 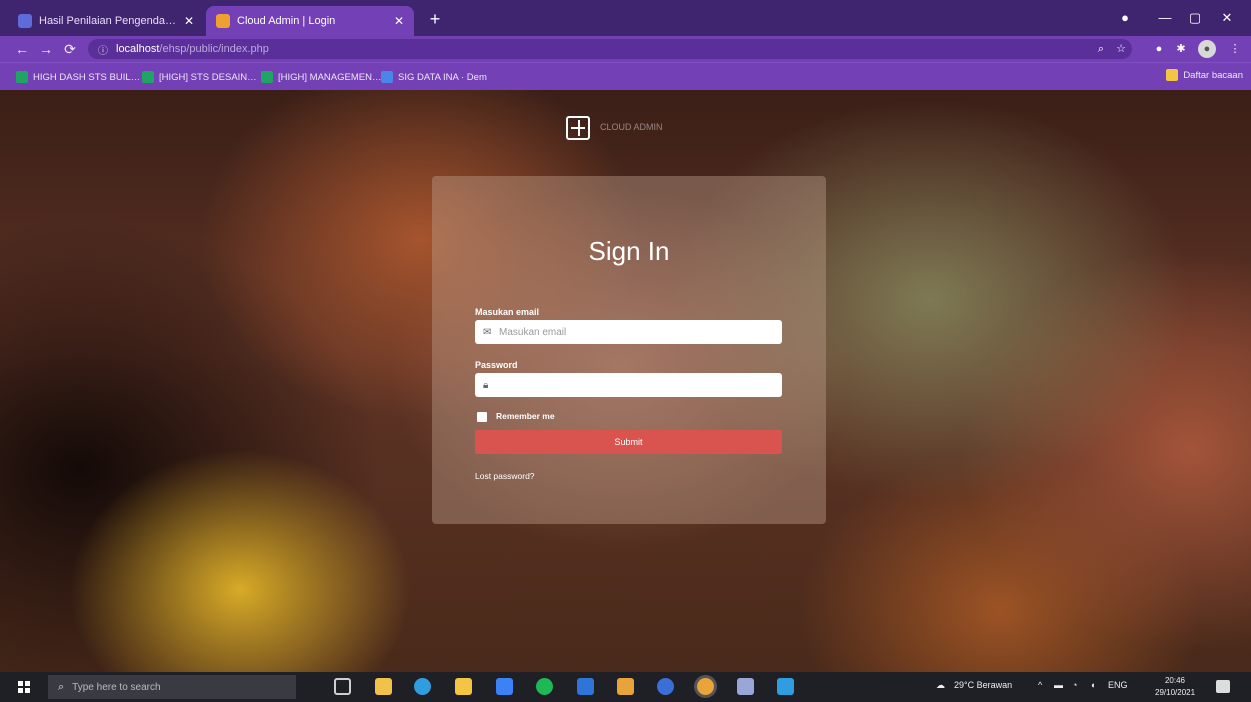 I want to click on page-title: Sign In, so click(x=629, y=251).